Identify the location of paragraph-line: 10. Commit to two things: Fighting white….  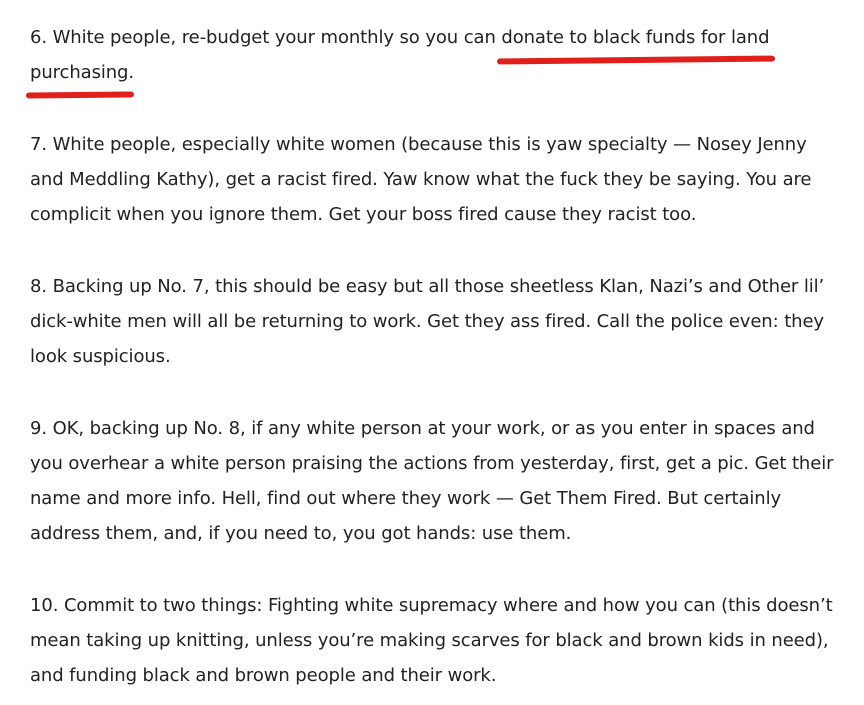
(431, 605).